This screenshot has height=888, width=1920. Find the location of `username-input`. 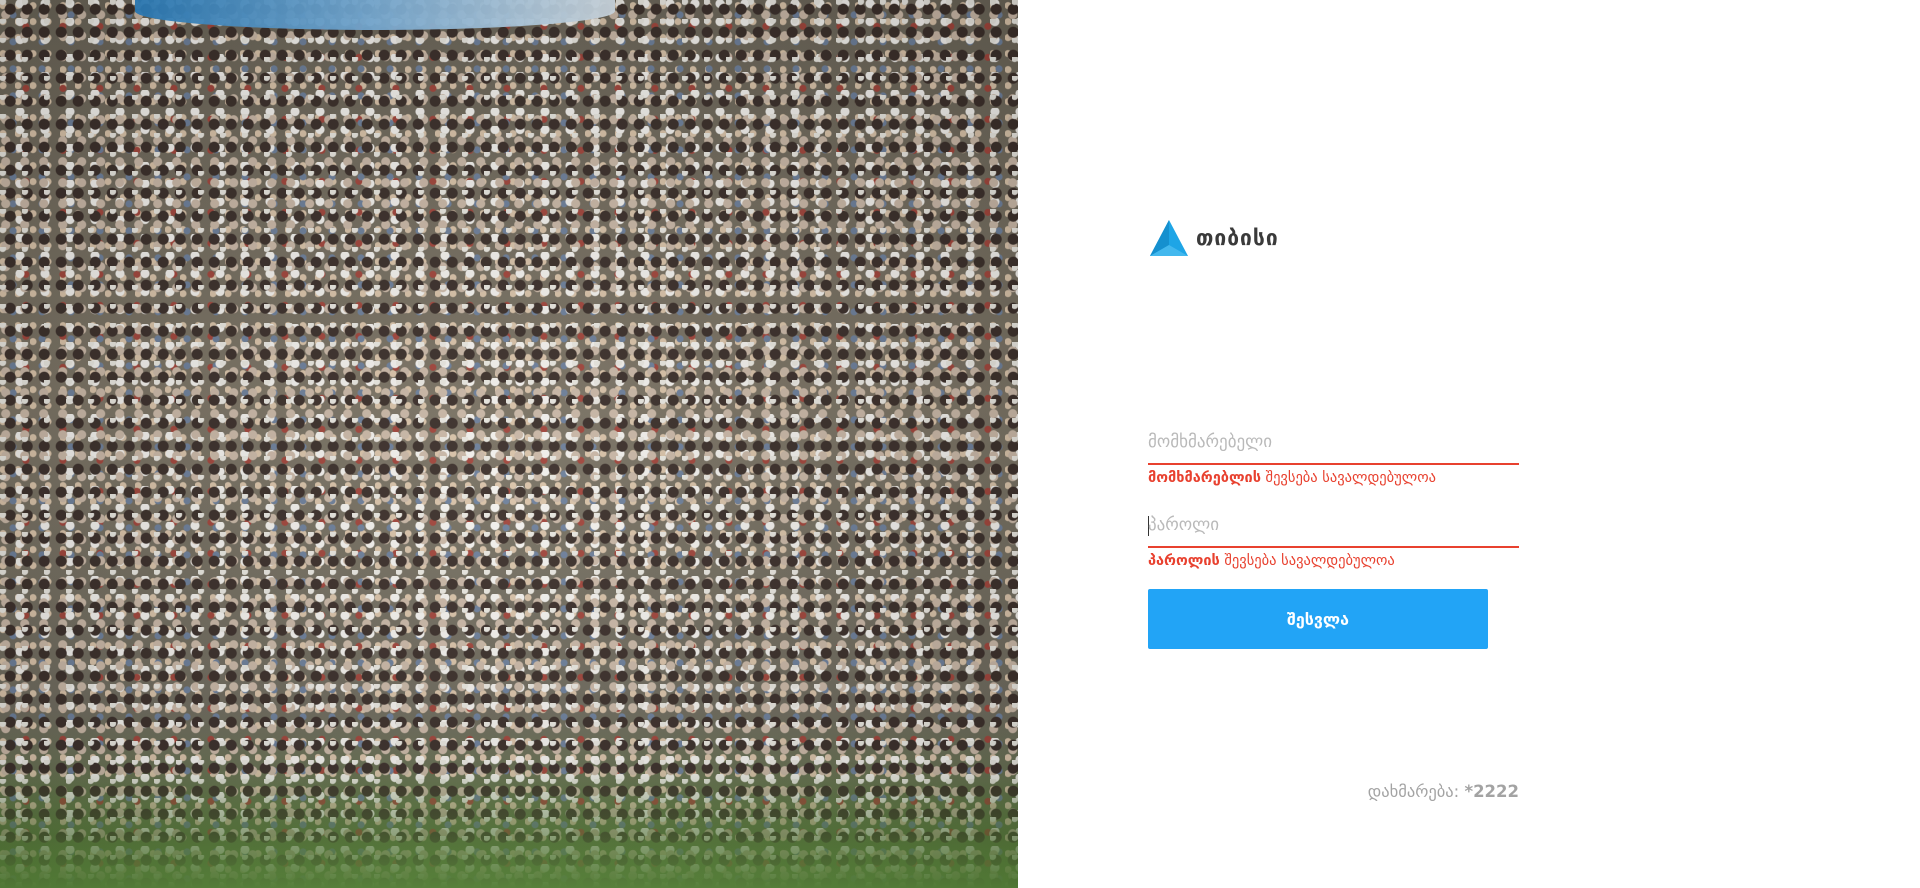

username-input is located at coordinates (1333, 442).